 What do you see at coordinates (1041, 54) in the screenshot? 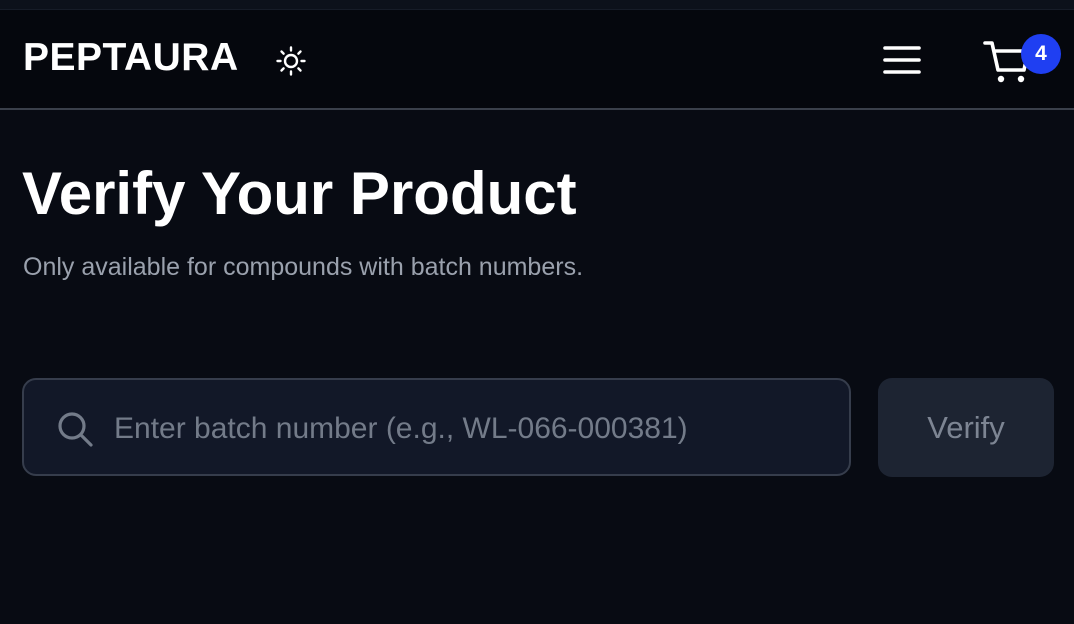
I see `cart-count-badge: 4` at bounding box center [1041, 54].